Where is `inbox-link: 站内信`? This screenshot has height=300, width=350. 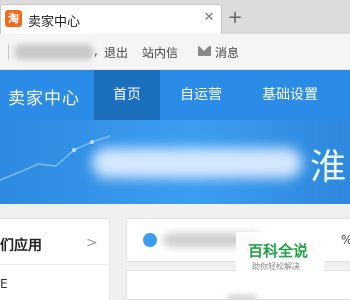
inbox-link: 站内信 is located at coordinates (160, 52).